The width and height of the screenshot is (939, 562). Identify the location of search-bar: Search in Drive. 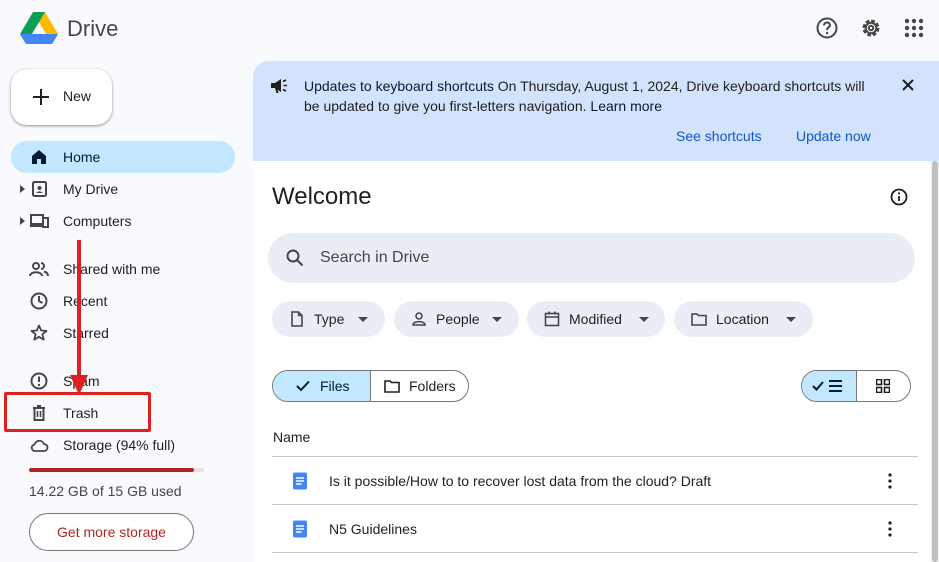
(591, 258).